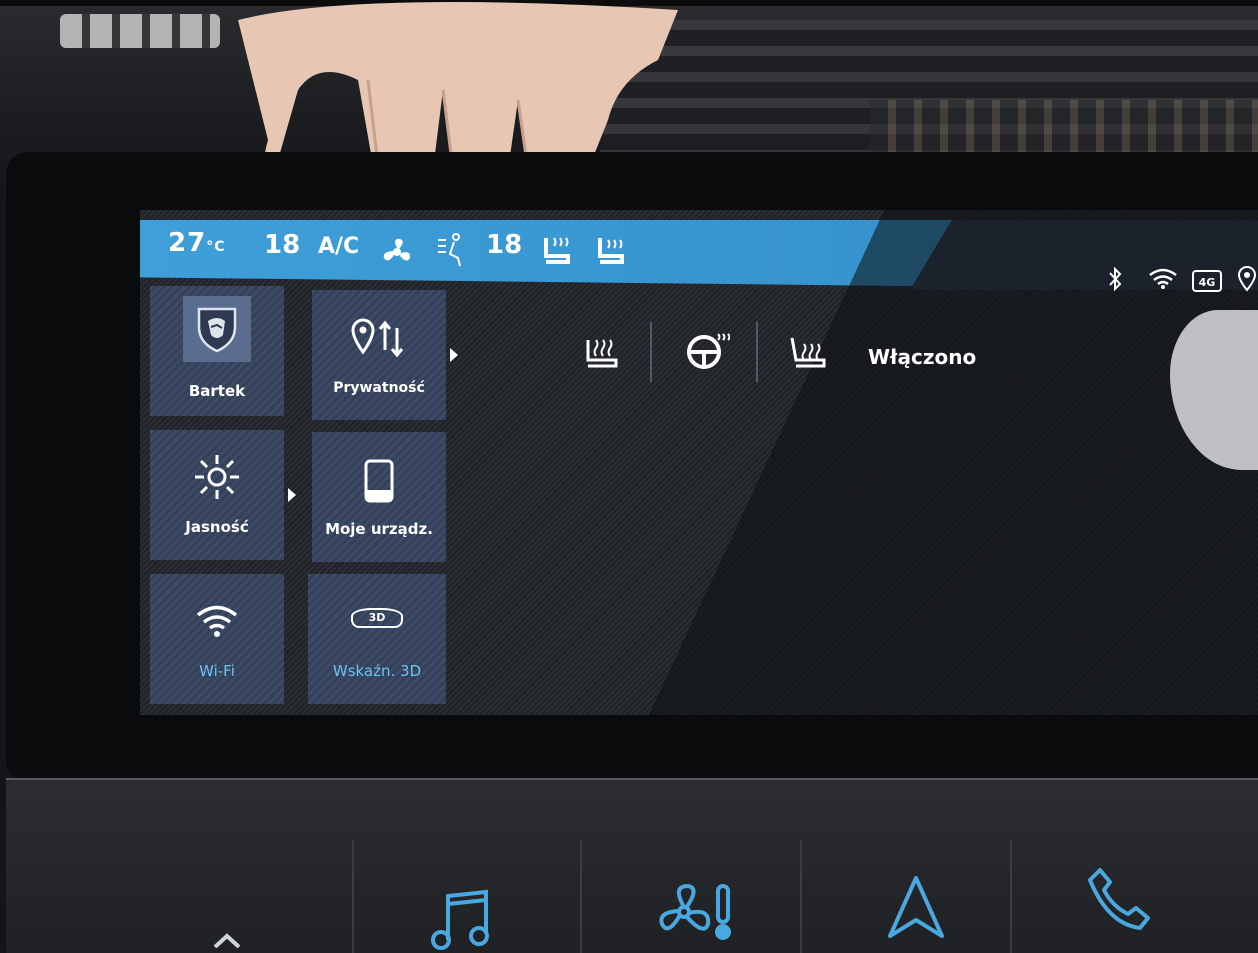 This screenshot has height=953, width=1258. What do you see at coordinates (217, 391) in the screenshot?
I see `tile-label: Bartek` at bounding box center [217, 391].